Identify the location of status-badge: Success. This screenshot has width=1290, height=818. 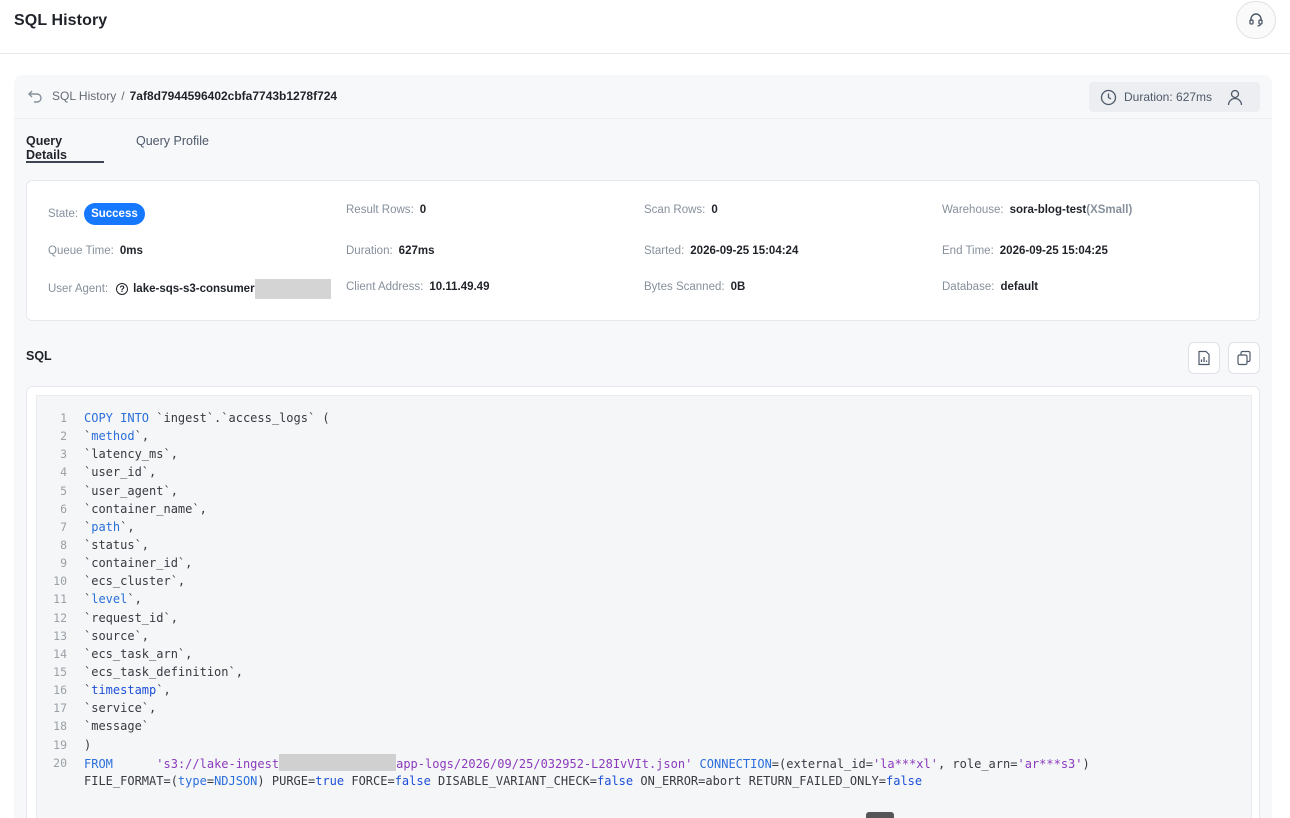
(114, 214).